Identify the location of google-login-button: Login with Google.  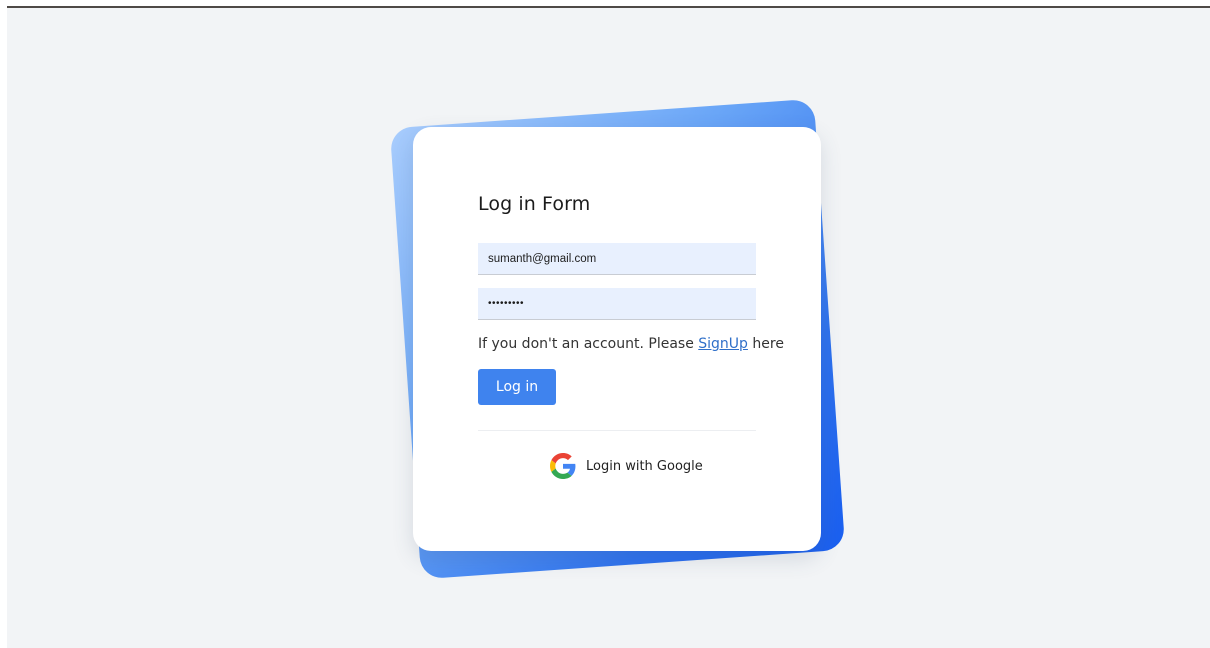
(626, 466).